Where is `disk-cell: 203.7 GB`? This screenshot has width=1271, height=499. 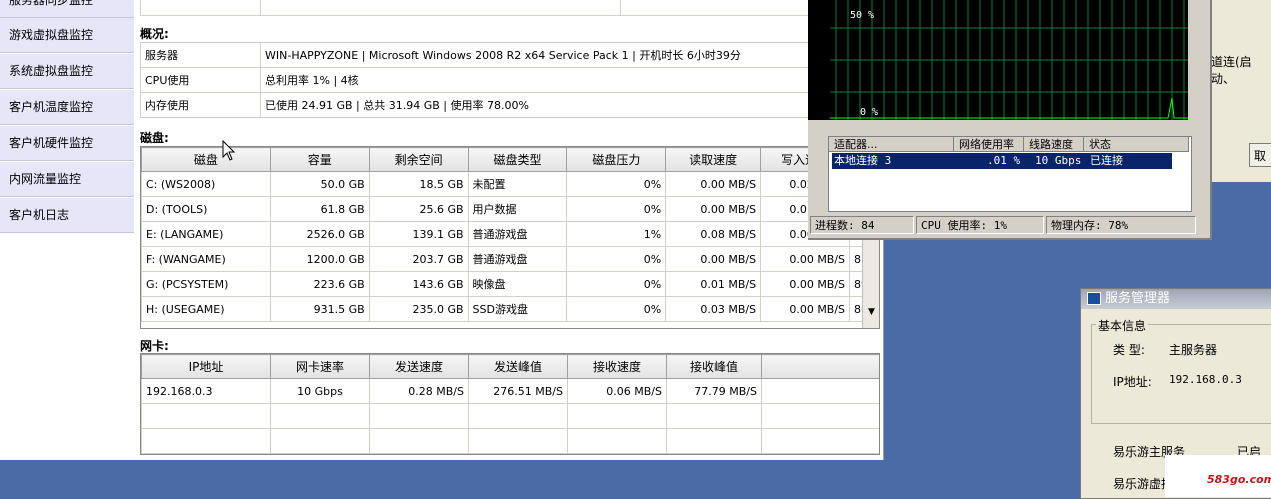 disk-cell: 203.7 GB is located at coordinates (418, 259).